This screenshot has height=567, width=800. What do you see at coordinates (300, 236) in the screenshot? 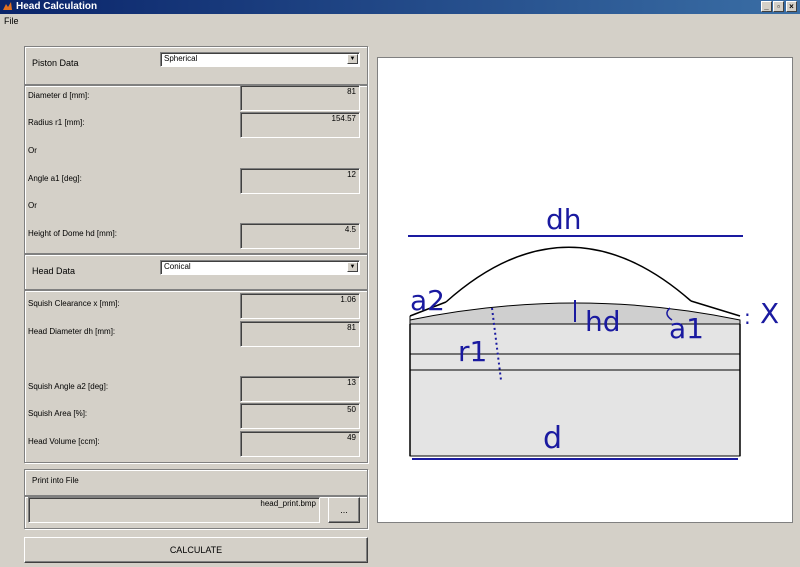
I see `dome-height-field: 4.5` at bounding box center [300, 236].